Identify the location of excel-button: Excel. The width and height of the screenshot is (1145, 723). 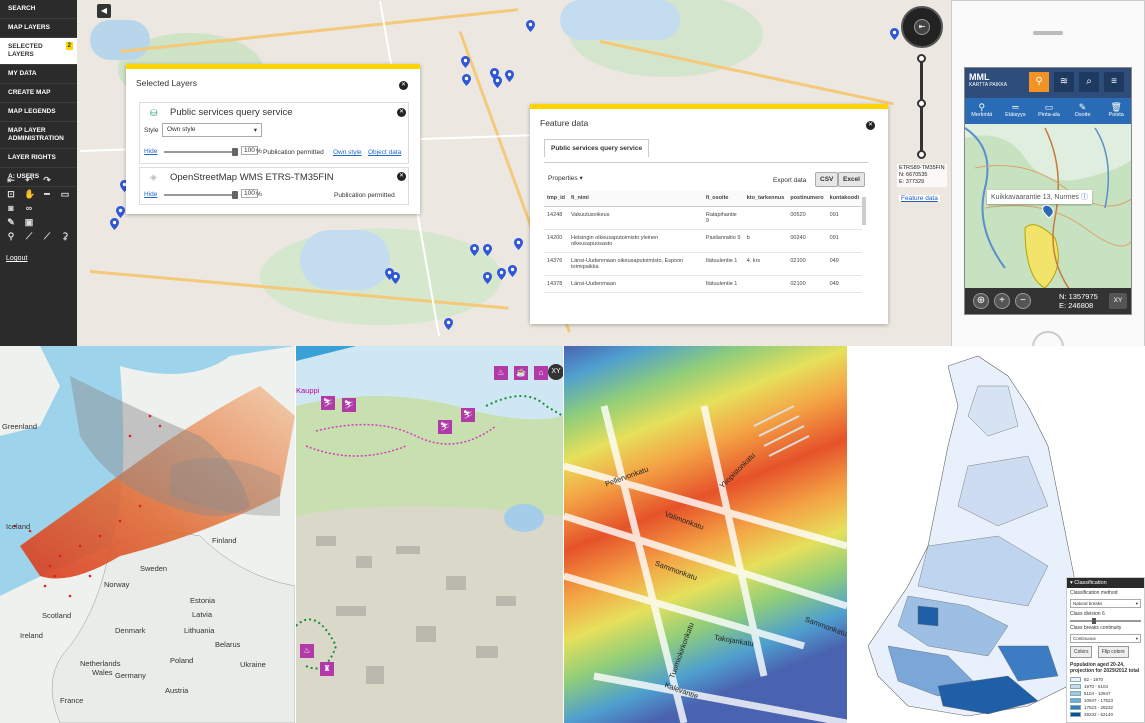
(851, 179).